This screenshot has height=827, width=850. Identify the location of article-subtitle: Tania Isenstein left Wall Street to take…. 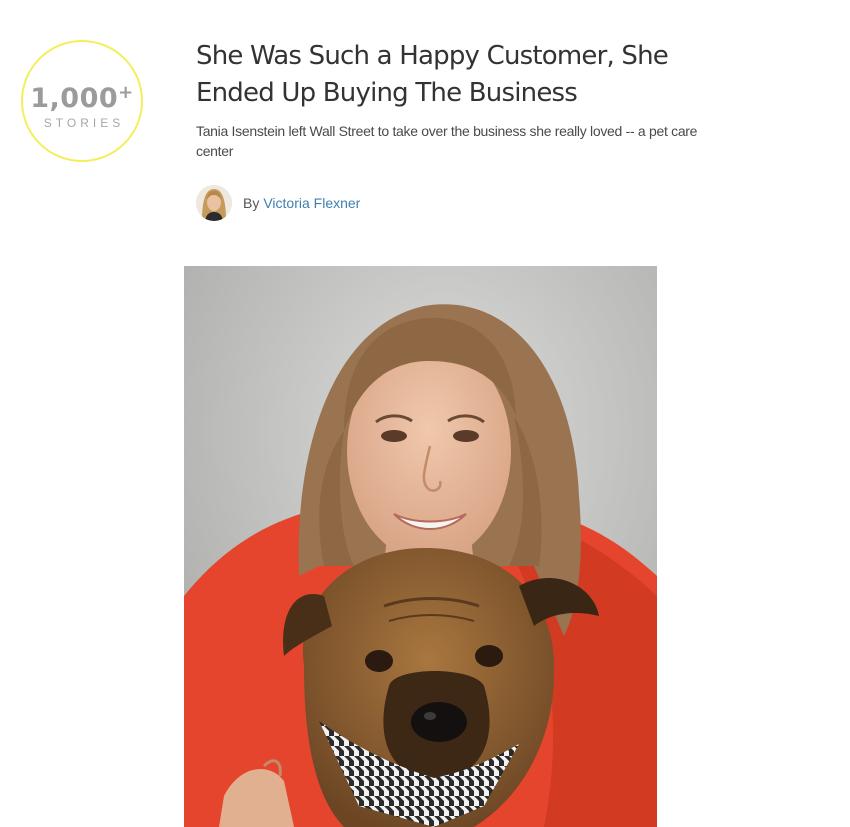
(447, 141).